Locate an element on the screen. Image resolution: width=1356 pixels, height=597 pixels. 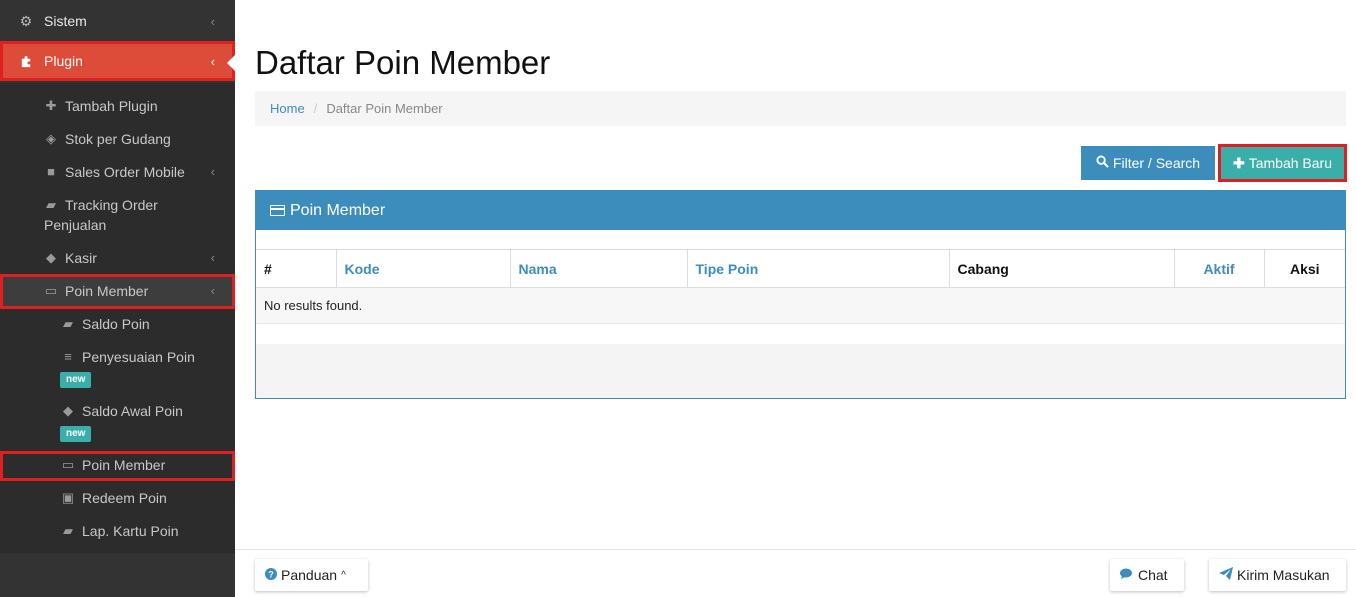
panel-footer is located at coordinates (800, 371).